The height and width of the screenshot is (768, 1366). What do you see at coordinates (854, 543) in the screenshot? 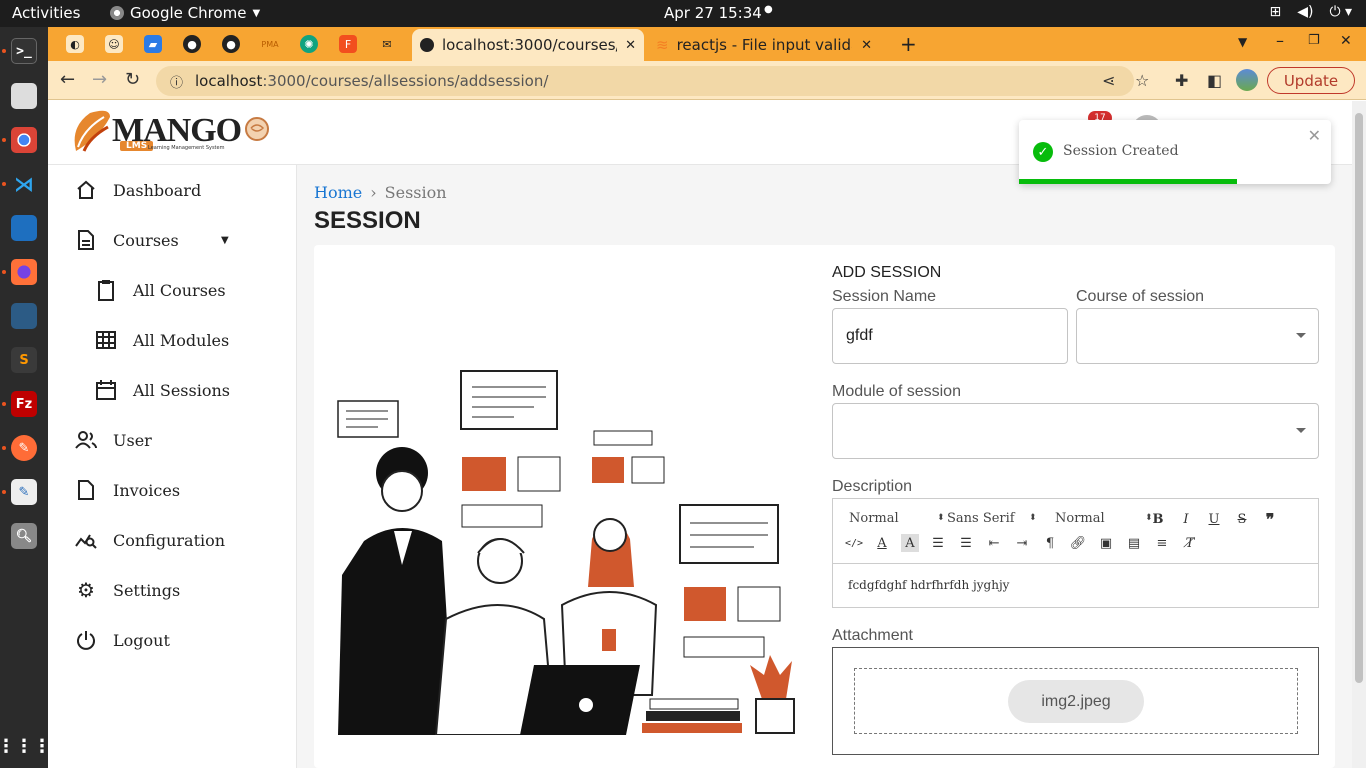
I see `code-block-icon: </>` at bounding box center [854, 543].